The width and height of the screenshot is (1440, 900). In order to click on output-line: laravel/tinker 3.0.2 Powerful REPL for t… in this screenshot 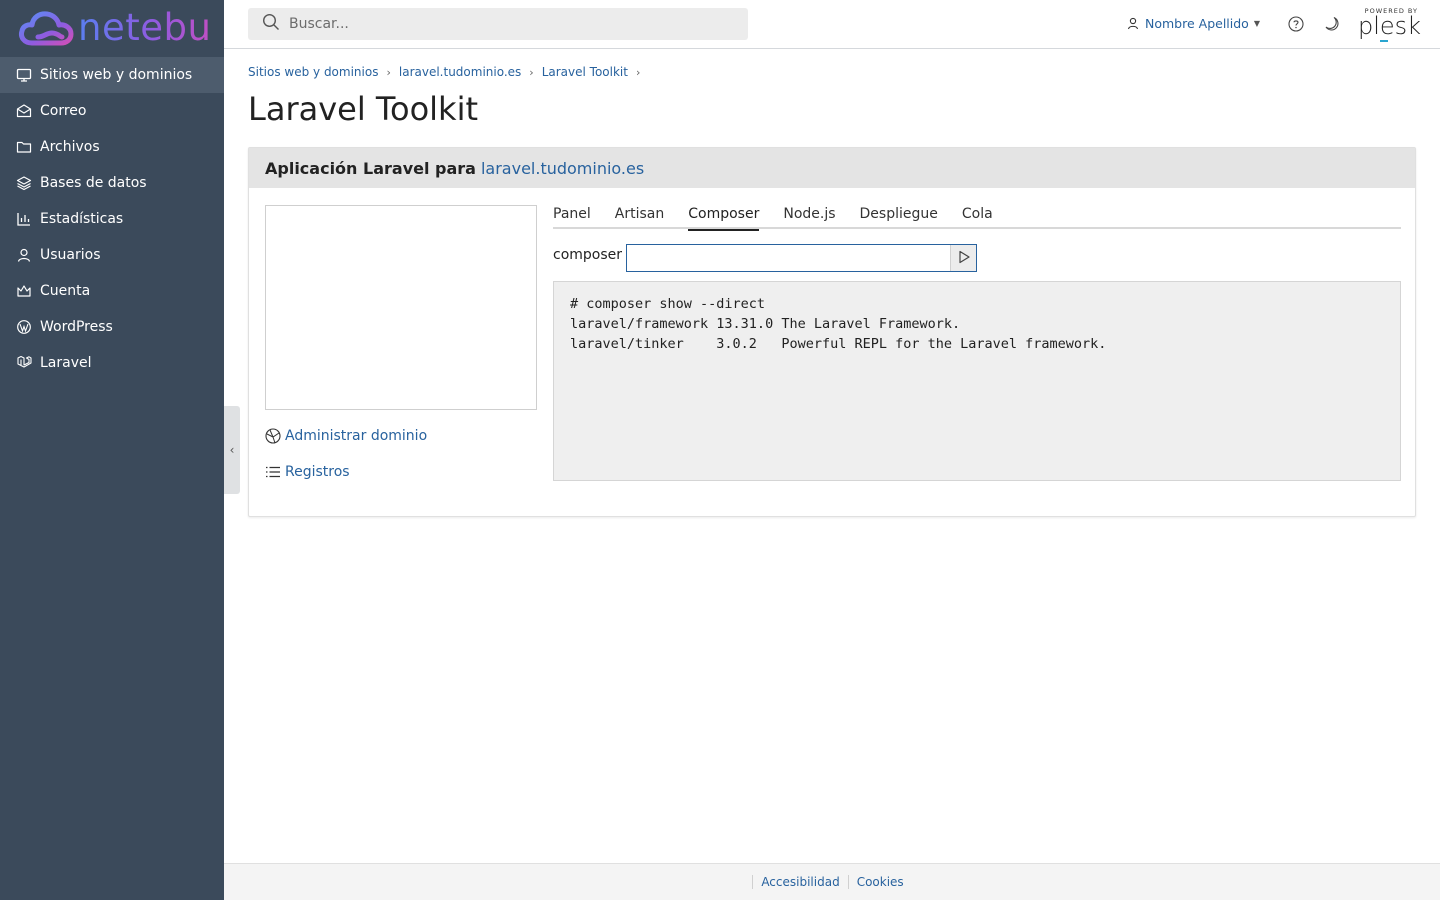, I will do `click(838, 344)`.